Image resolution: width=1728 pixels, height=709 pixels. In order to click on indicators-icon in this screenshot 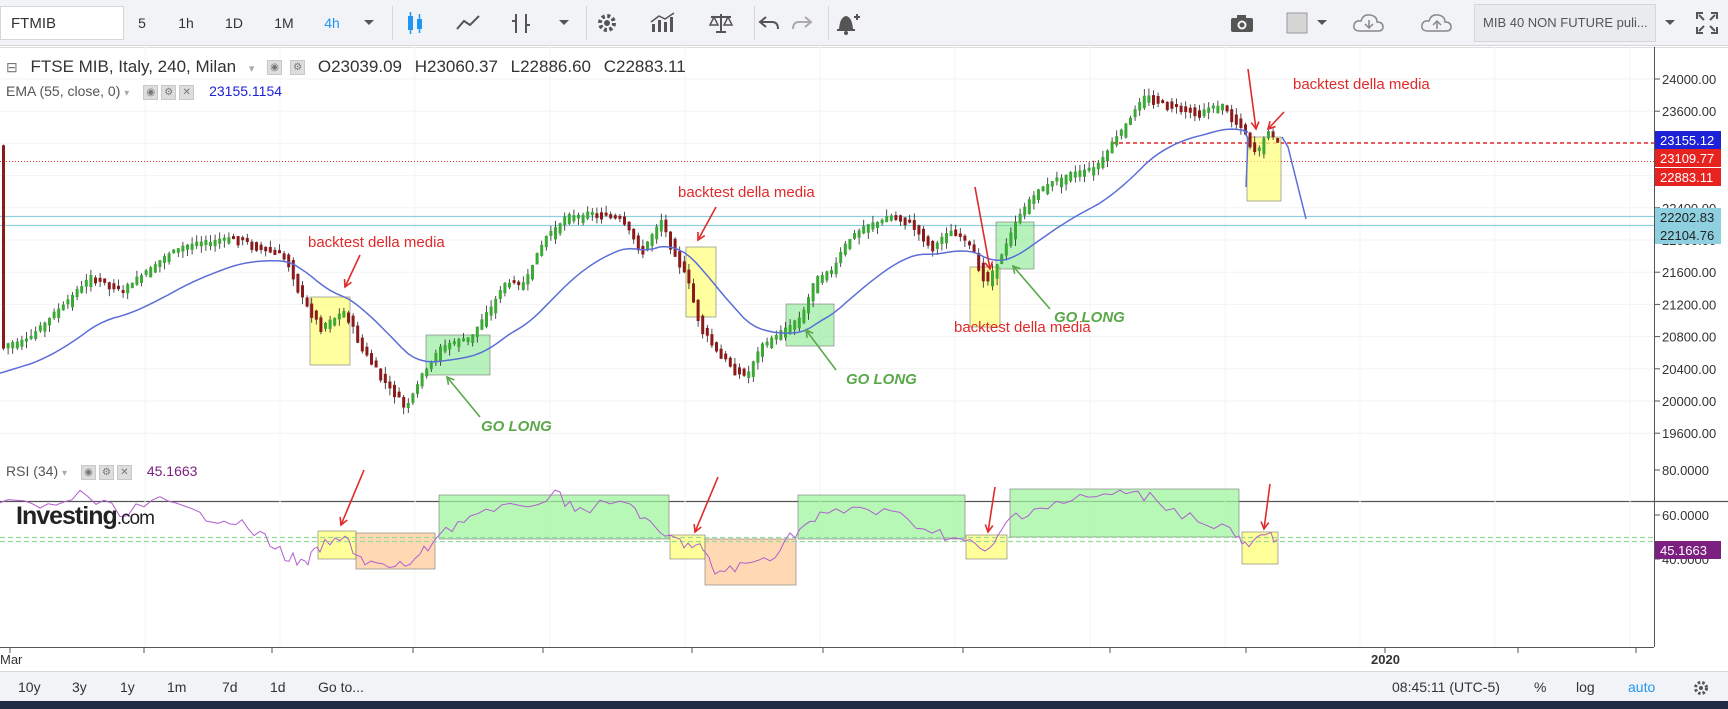, I will do `click(662, 23)`.